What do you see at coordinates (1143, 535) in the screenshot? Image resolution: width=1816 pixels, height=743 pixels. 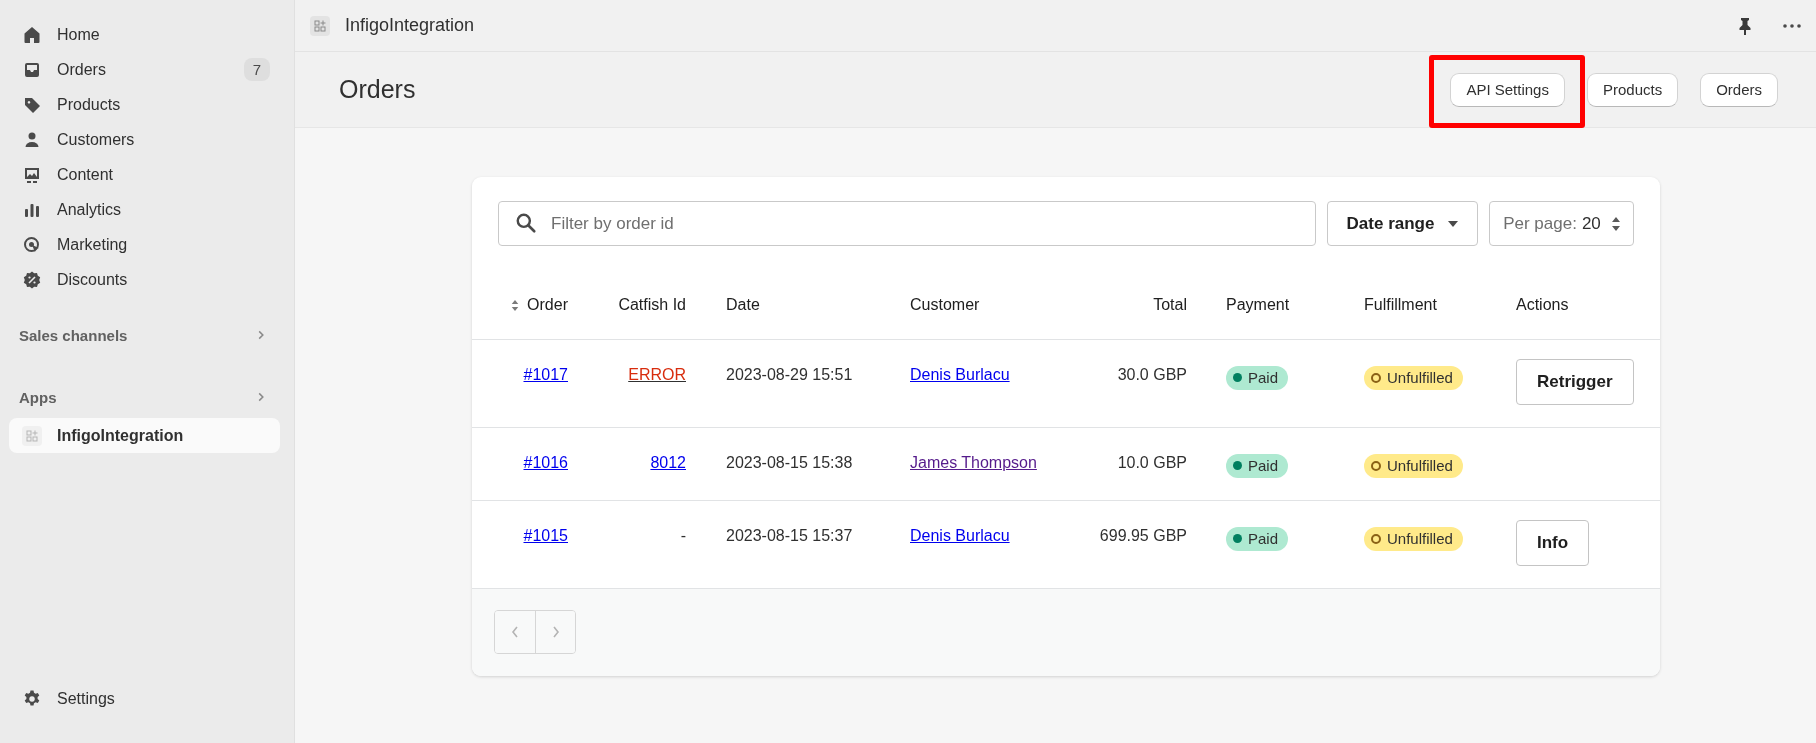 I see `table-cell: 699.95 GBP` at bounding box center [1143, 535].